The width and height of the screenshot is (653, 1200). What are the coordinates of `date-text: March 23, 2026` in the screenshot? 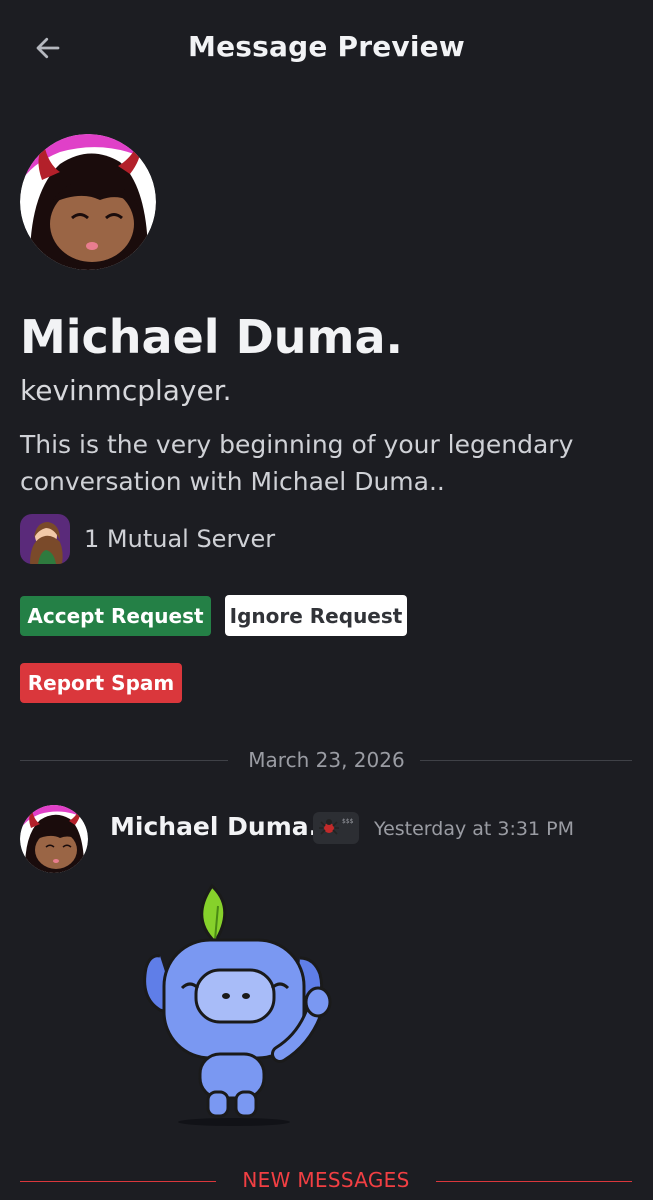 It's located at (326, 760).